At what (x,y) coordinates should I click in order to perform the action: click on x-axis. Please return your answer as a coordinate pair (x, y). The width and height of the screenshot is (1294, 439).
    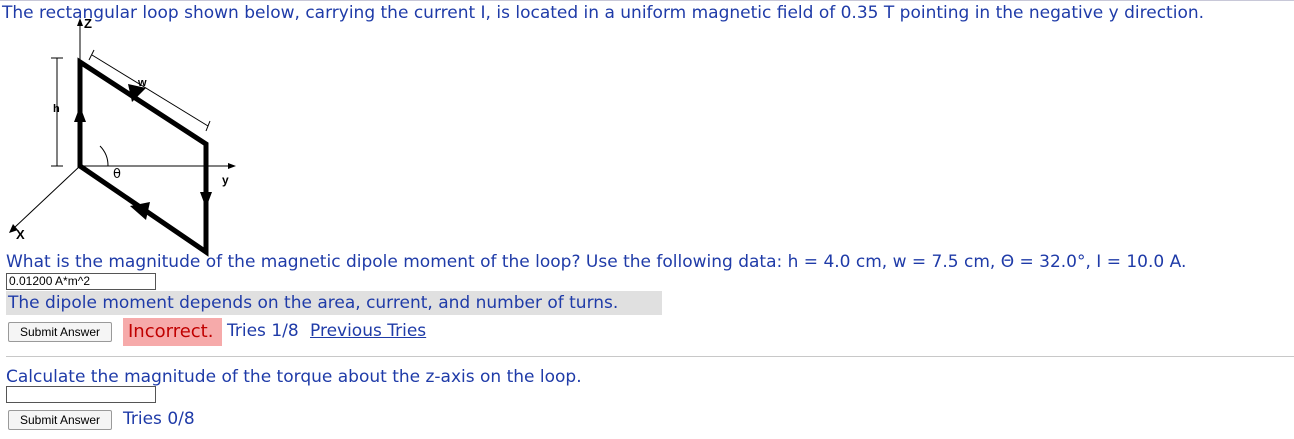
    Looking at the image, I should click on (47, 197).